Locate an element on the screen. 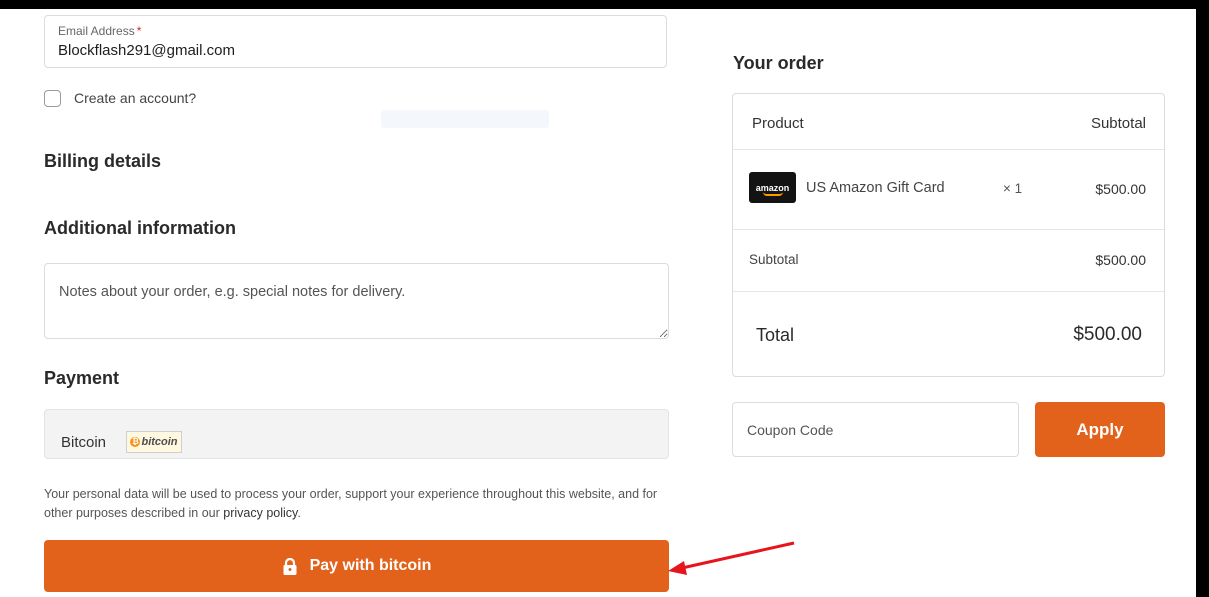 The height and width of the screenshot is (597, 1209). lock-icon is located at coordinates (290, 566).